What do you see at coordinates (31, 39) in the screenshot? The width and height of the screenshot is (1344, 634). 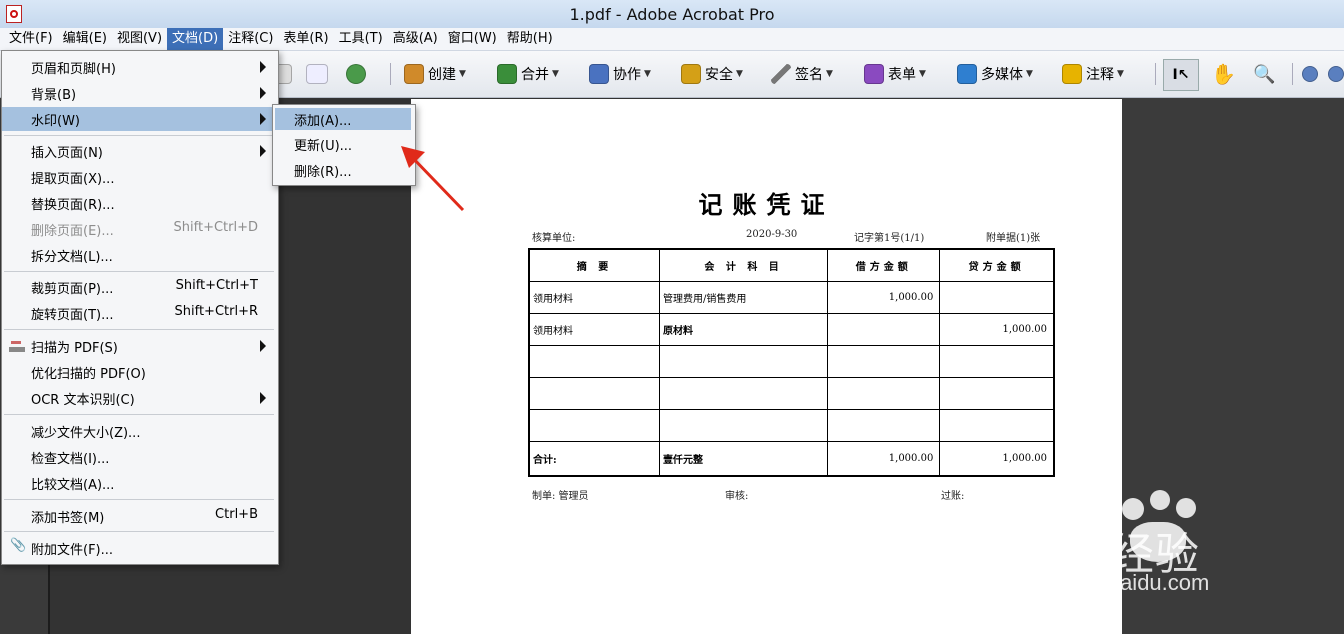 I see `menu-file: 文件(F)` at bounding box center [31, 39].